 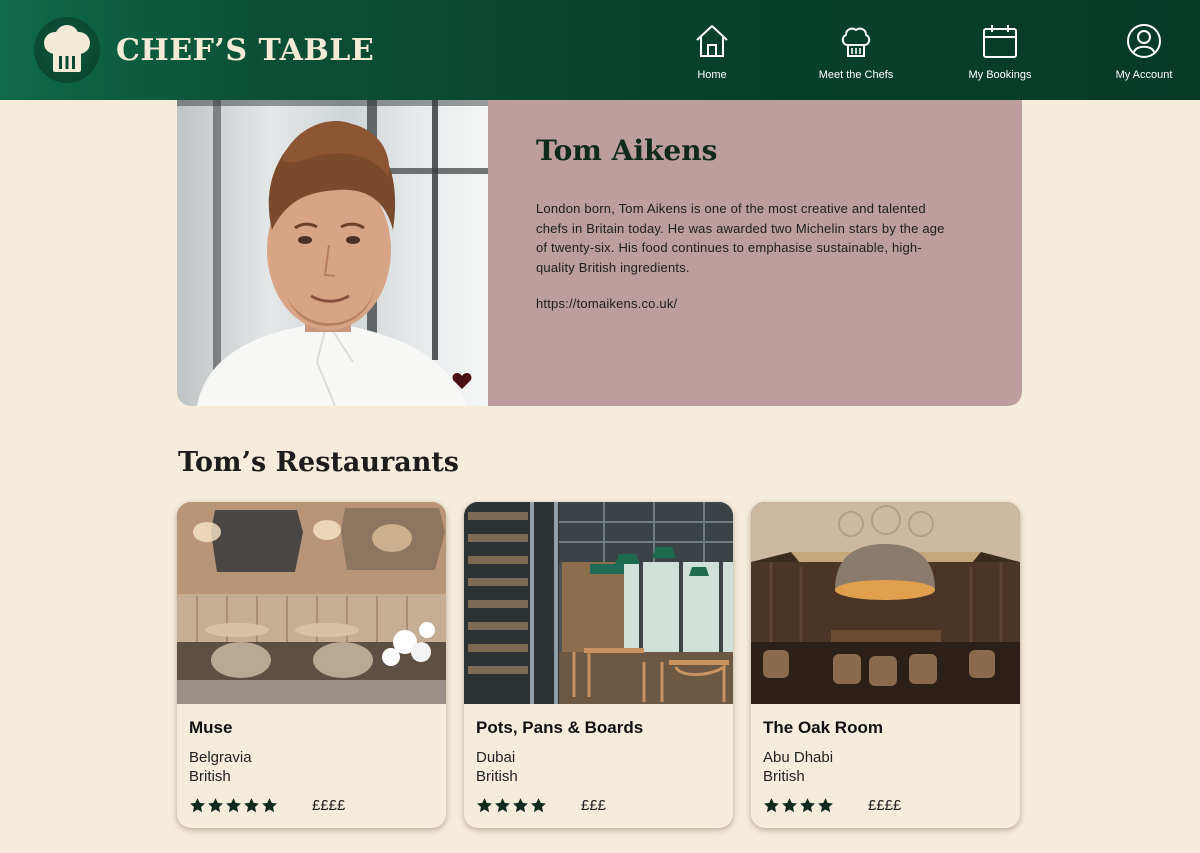 I want to click on brand-title: CHEF’S TABLE, so click(x=245, y=50).